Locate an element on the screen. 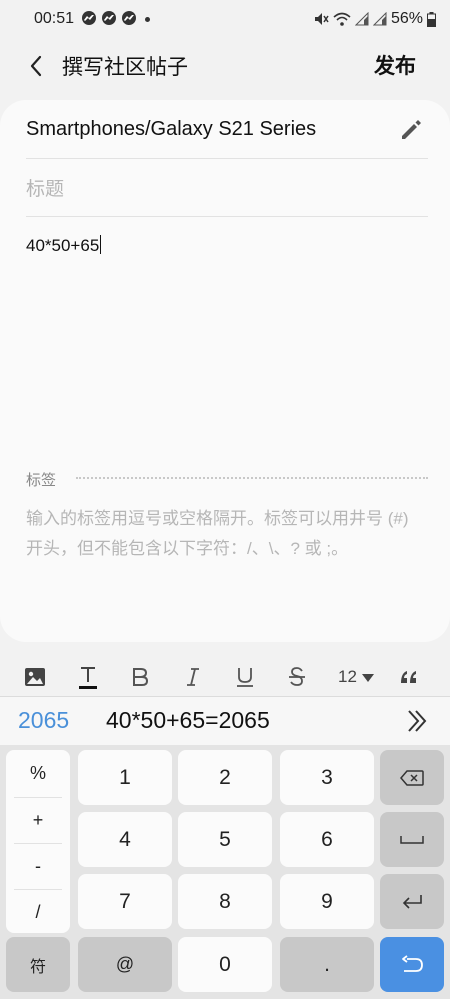 This screenshot has height=999, width=450. underline-icon is located at coordinates (245, 677).